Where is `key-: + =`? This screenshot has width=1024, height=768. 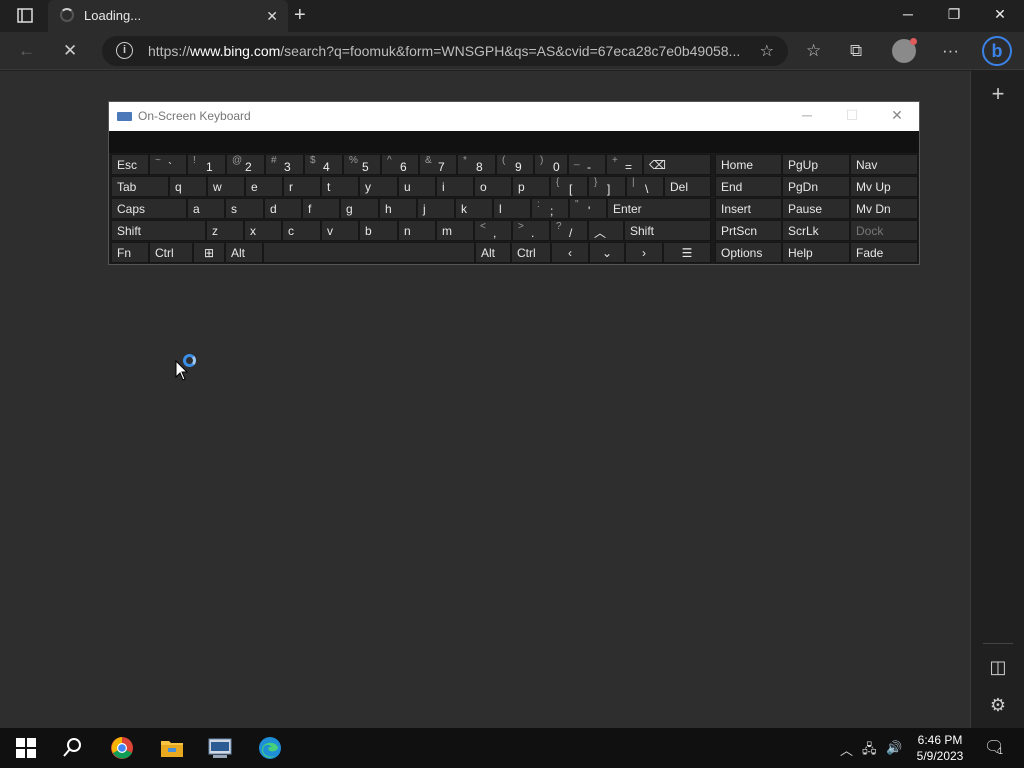
key-: + = is located at coordinates (624, 164).